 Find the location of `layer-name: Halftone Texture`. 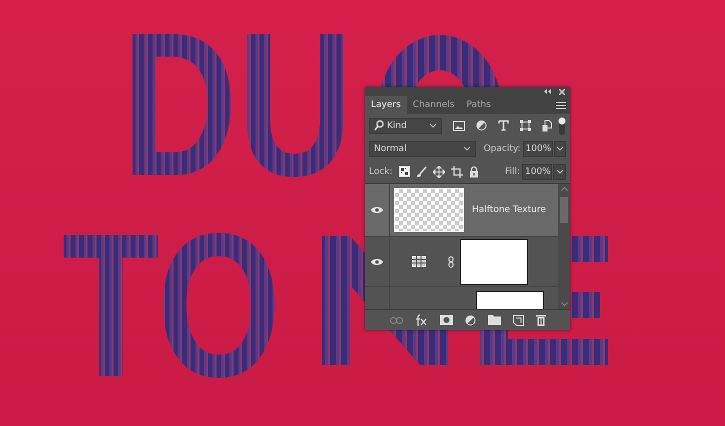

layer-name: Halftone Texture is located at coordinates (509, 210).